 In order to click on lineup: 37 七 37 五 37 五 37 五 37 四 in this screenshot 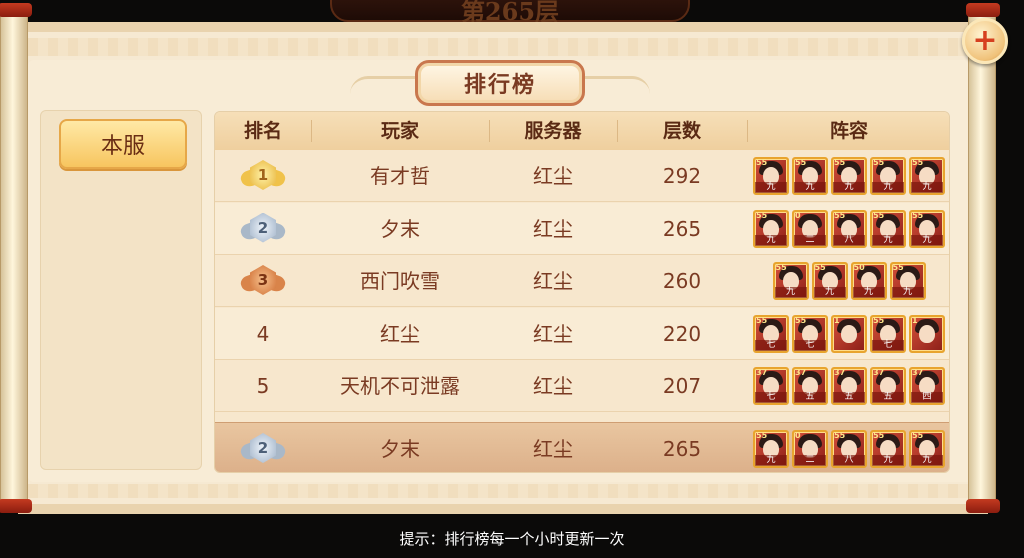, I will do `click(848, 386)`.